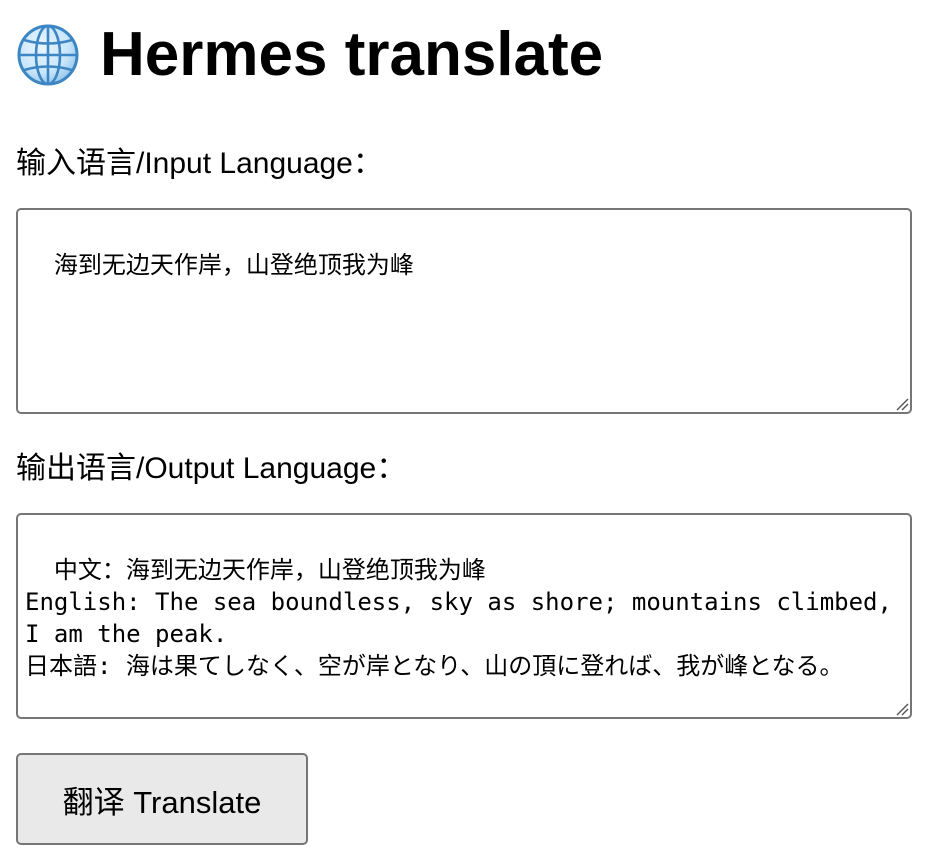 This screenshot has height=862, width=936. I want to click on globe-icon, so click(48, 55).